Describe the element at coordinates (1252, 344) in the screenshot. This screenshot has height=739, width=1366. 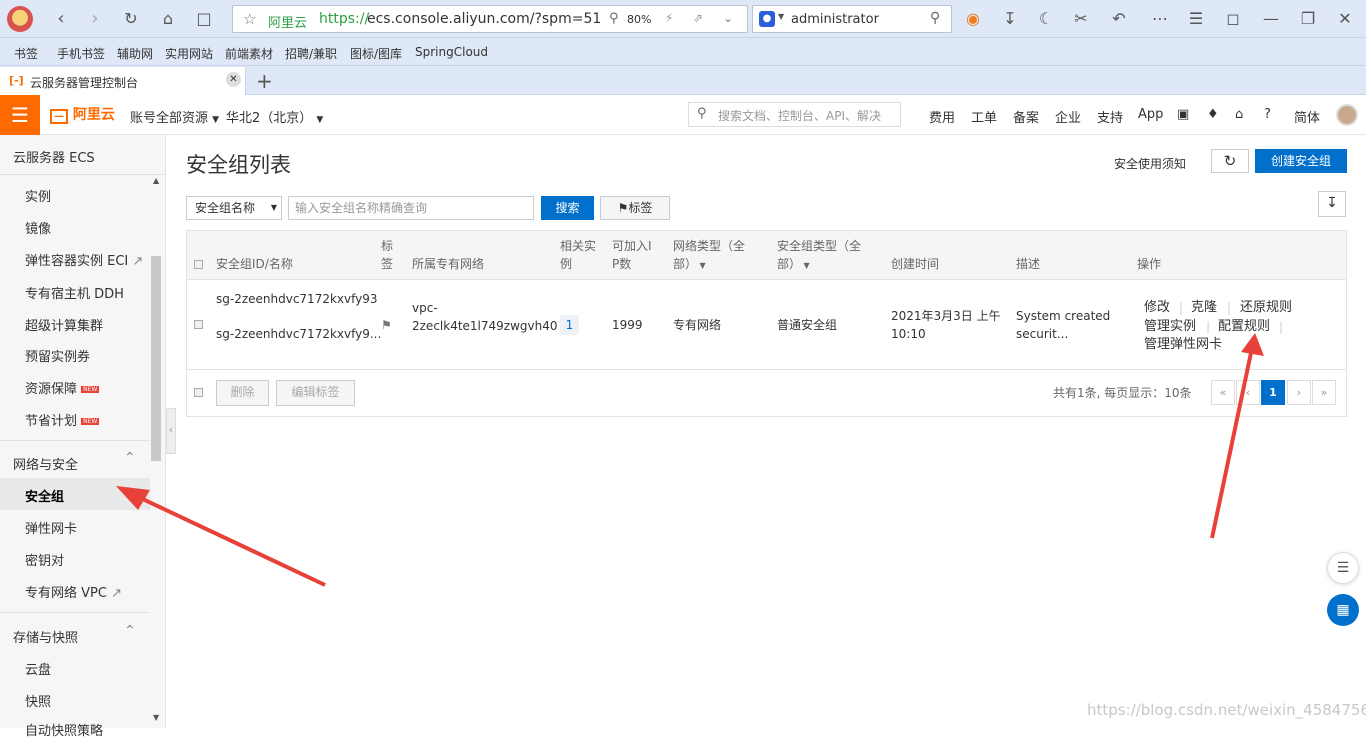
I see `annotation-arrowhead-rules` at that location.